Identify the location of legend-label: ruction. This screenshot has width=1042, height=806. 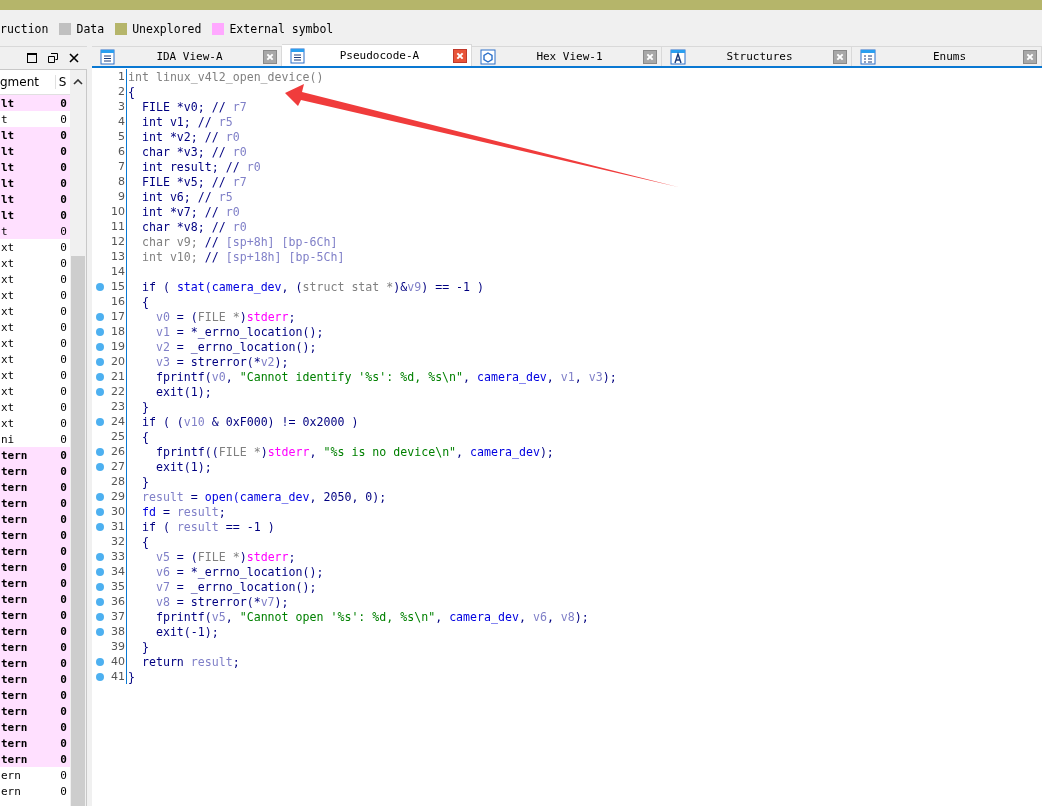
(24, 29).